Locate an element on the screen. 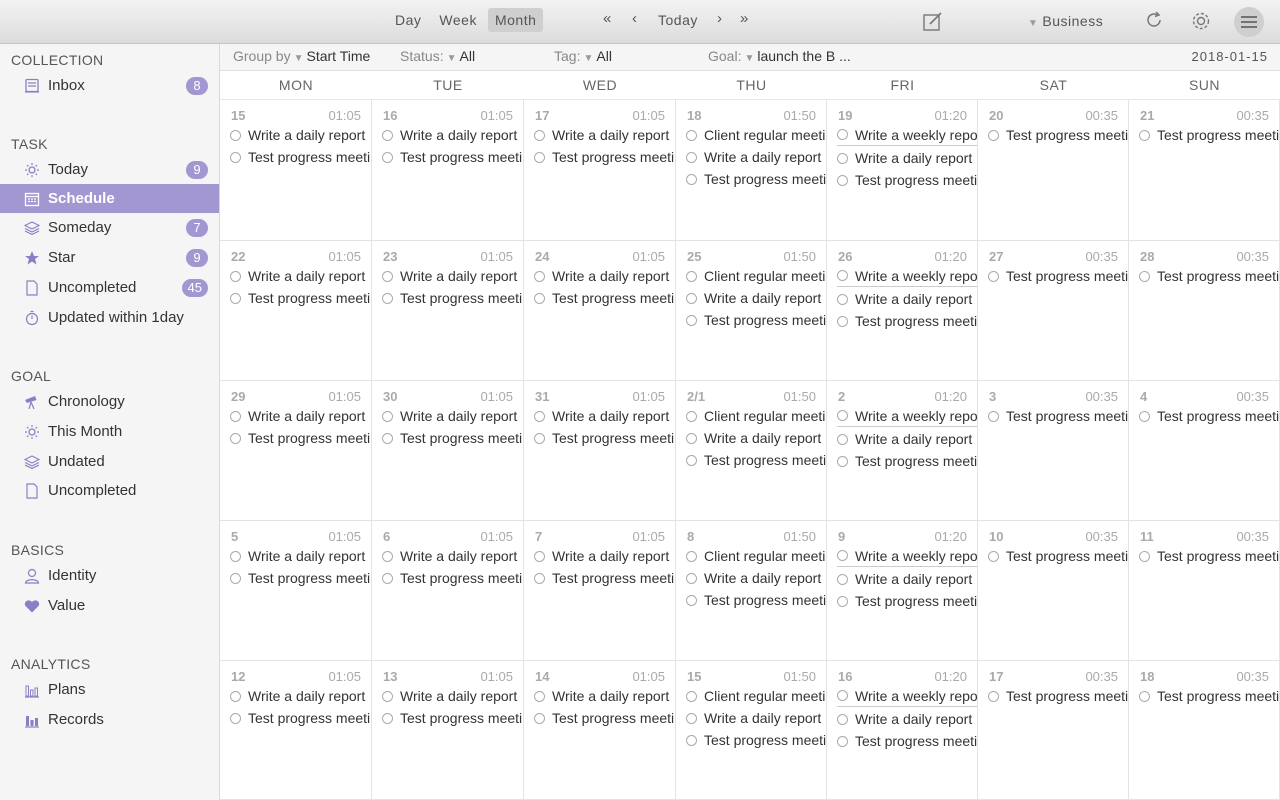 Image resolution: width=1280 pixels, height=800 pixels. view-month-button: Month is located at coordinates (515, 20).